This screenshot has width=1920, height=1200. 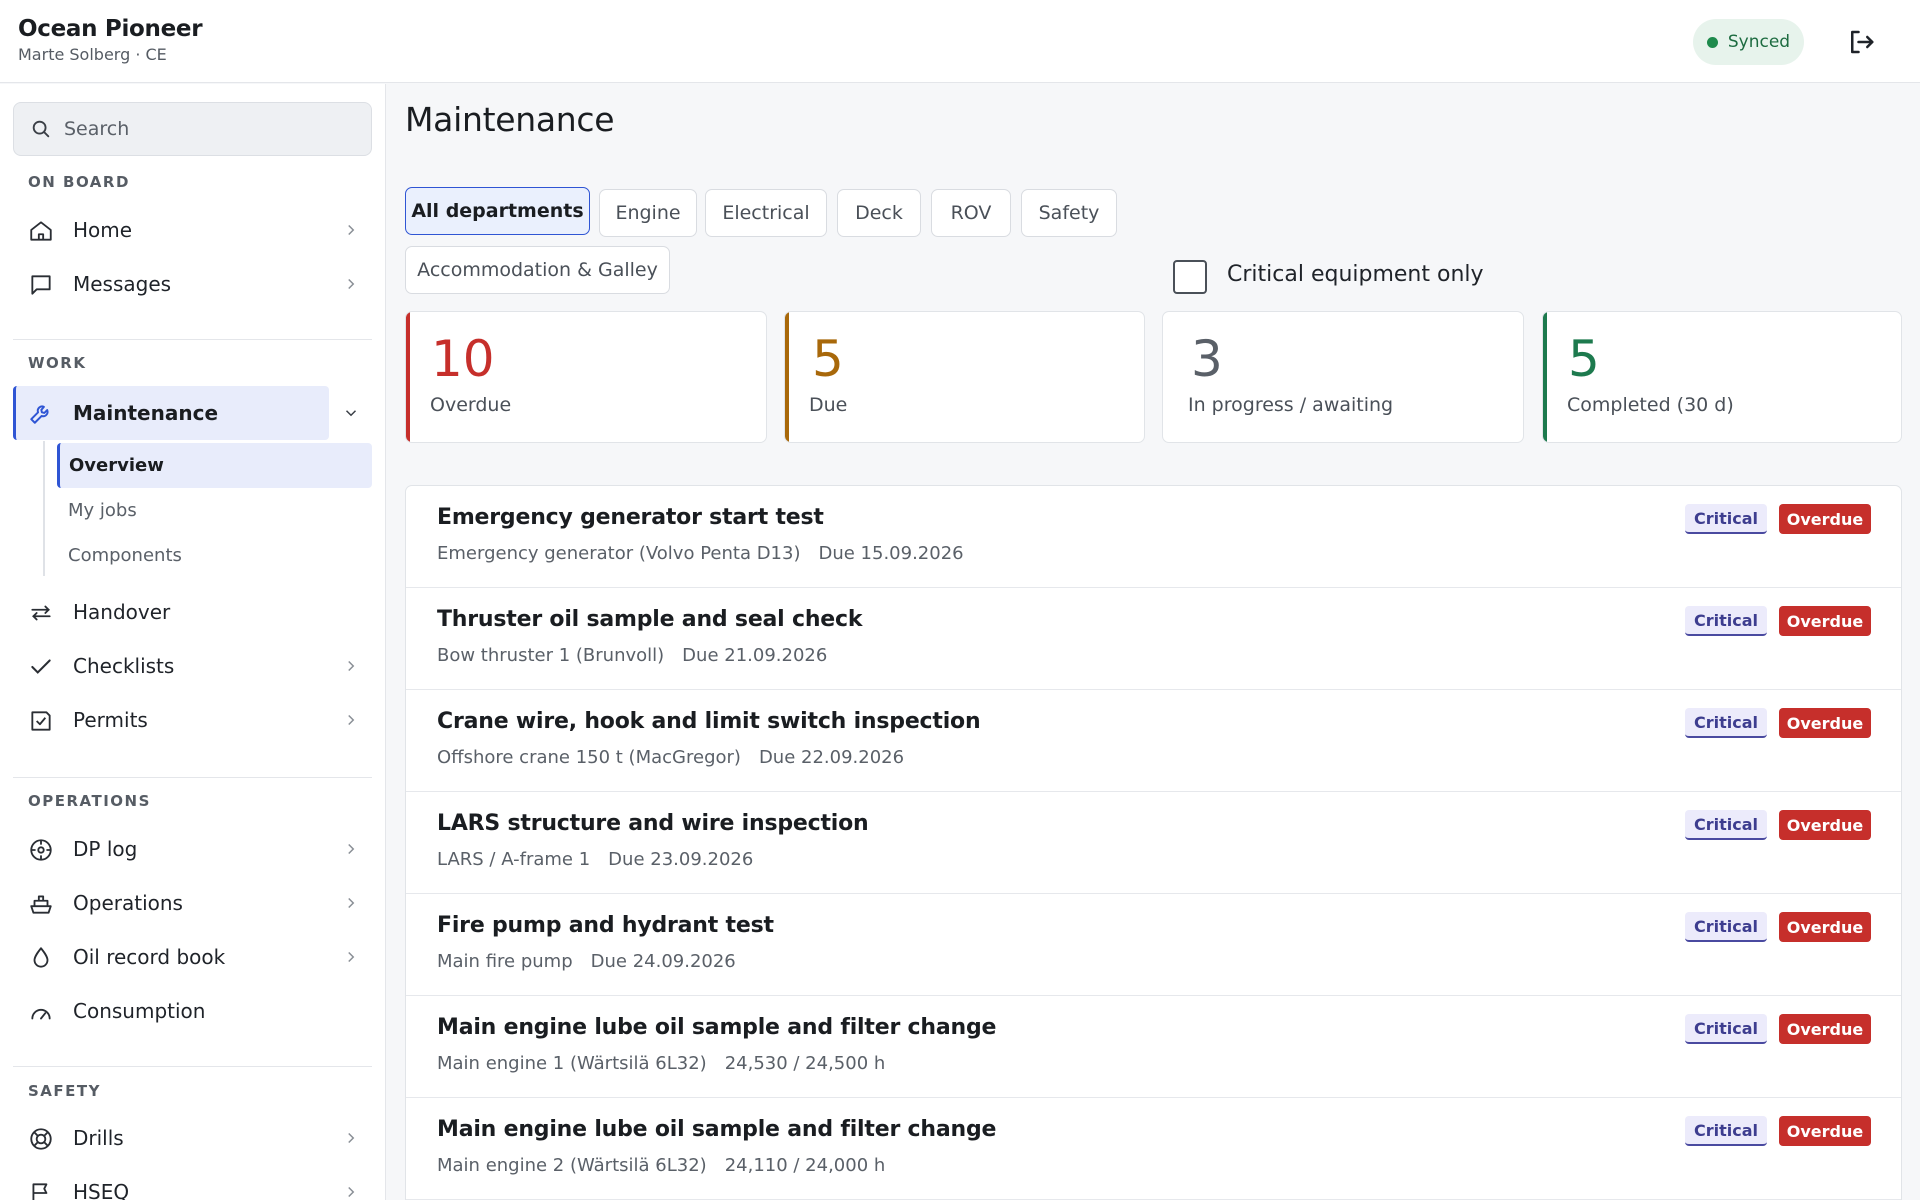 What do you see at coordinates (41, 721) in the screenshot?
I see `permit-icon` at bounding box center [41, 721].